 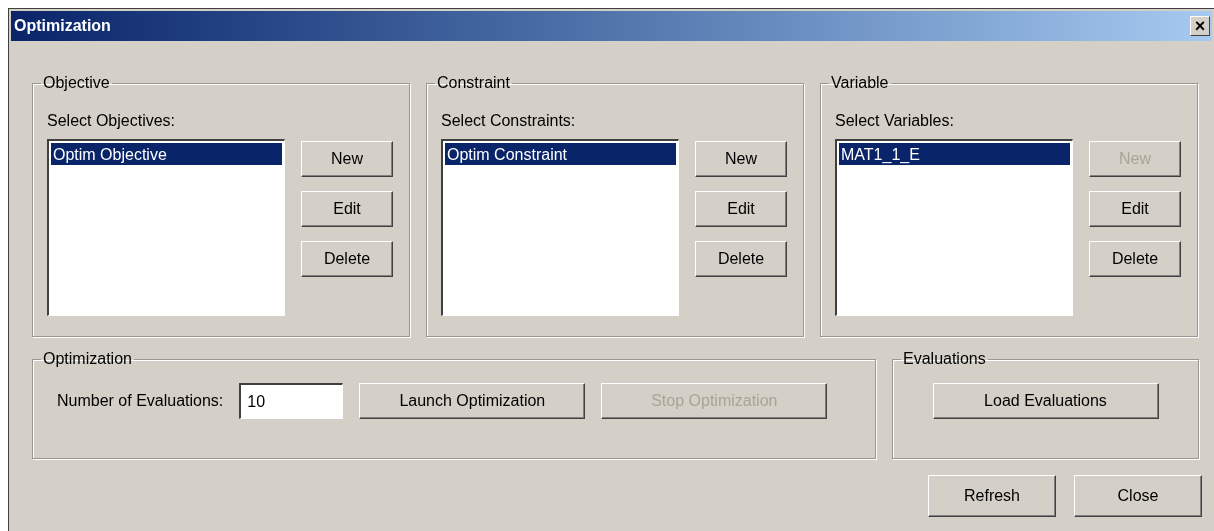 I want to click on group-title: Constraint, so click(x=473, y=83).